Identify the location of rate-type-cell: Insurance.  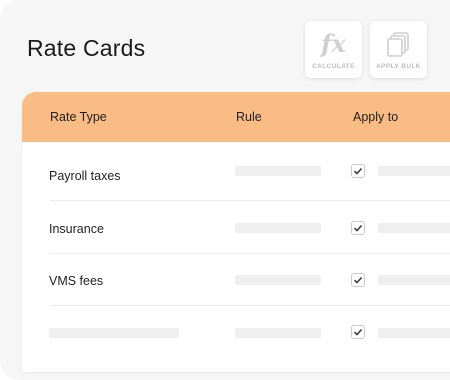
(76, 229).